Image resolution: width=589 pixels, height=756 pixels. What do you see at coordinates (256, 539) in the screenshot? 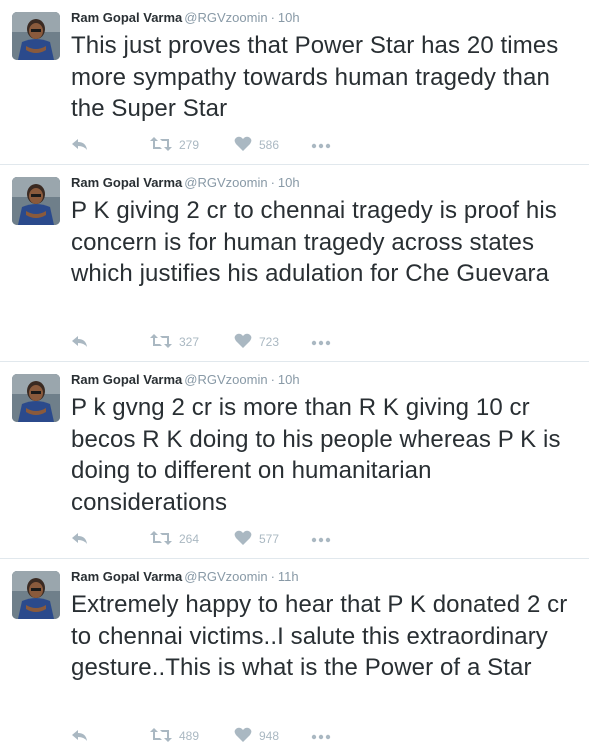
I see `like-button: 577` at bounding box center [256, 539].